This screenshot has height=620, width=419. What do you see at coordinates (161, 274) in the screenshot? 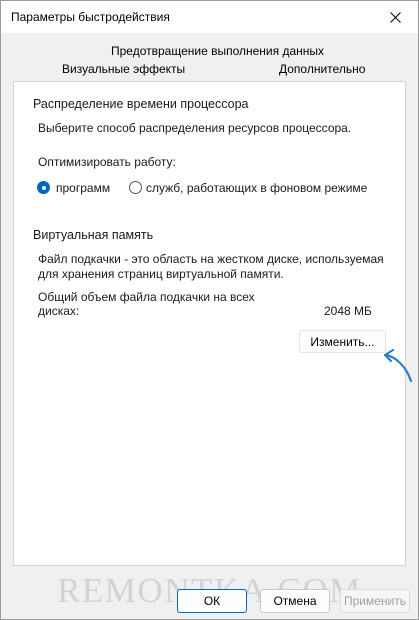
I see `pagefile-description-line2: для хранения страниц виртуальной памяти.` at bounding box center [161, 274].